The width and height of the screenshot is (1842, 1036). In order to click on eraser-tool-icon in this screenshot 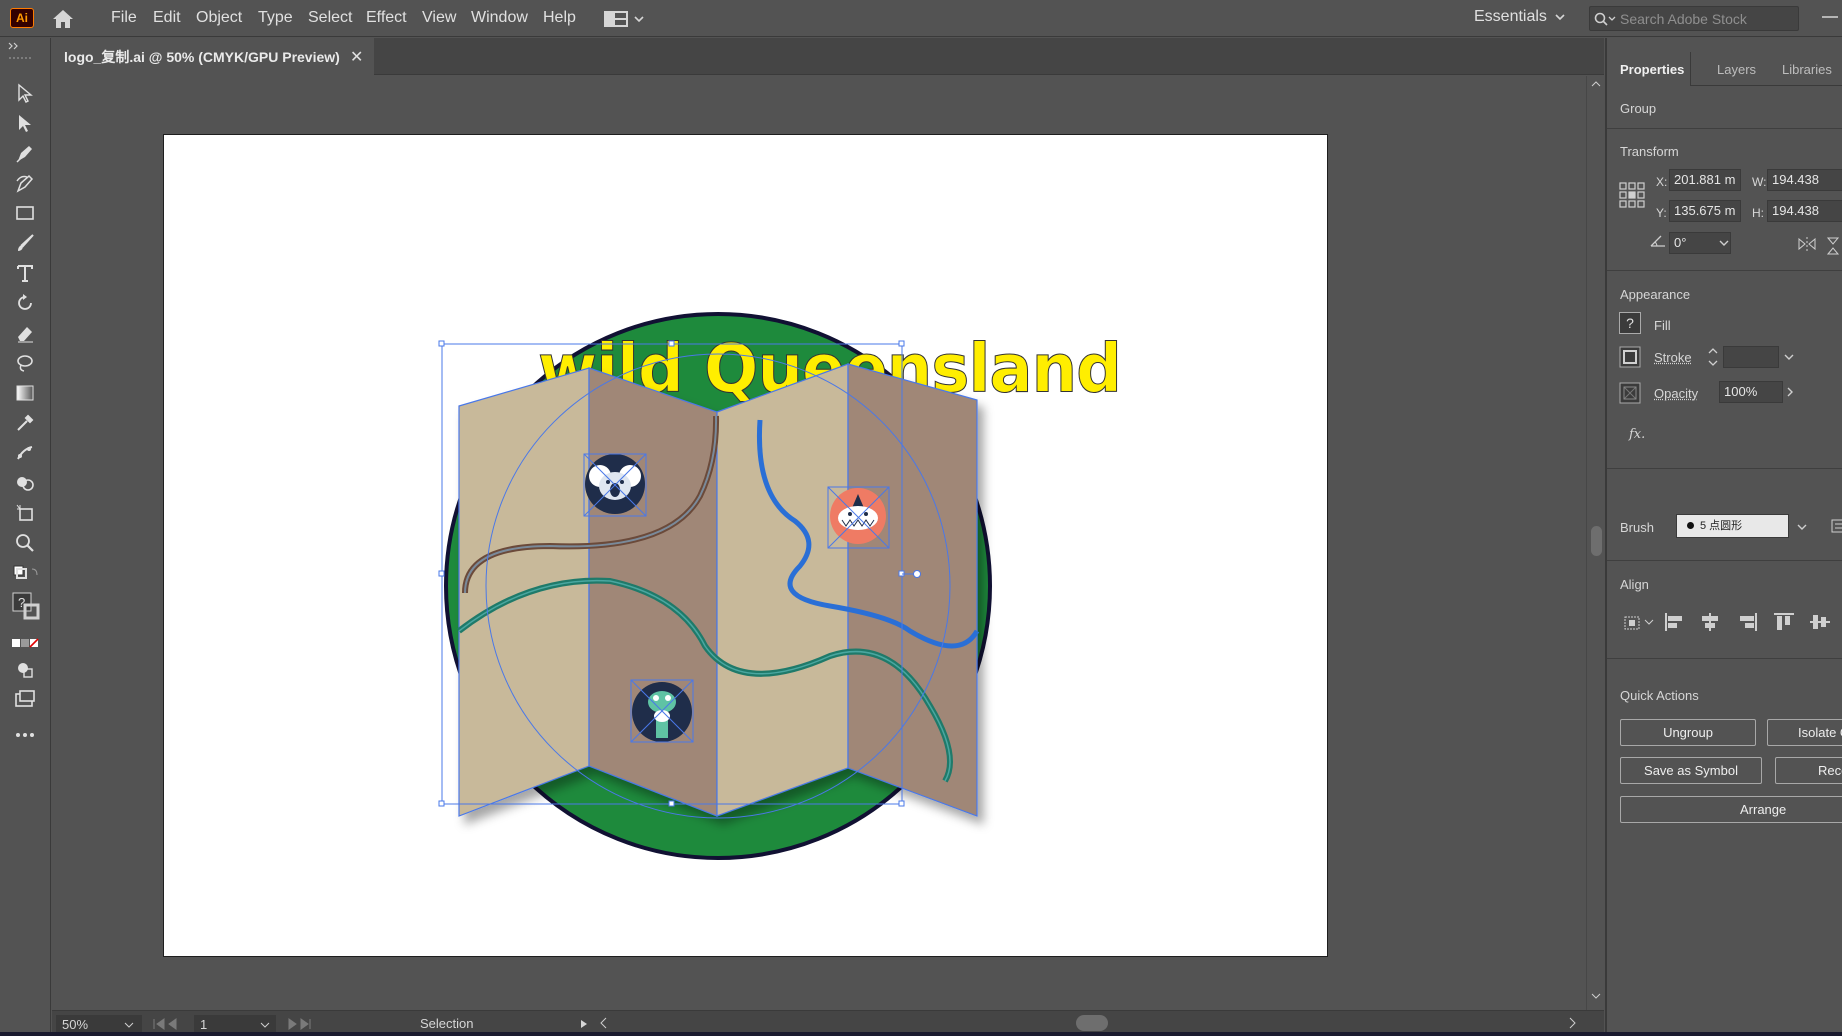, I will do `click(25, 333)`.